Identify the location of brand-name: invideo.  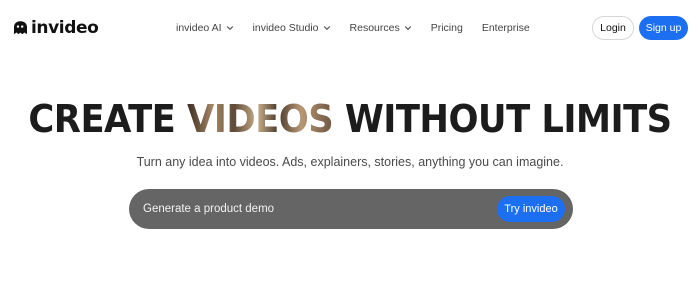
(65, 28).